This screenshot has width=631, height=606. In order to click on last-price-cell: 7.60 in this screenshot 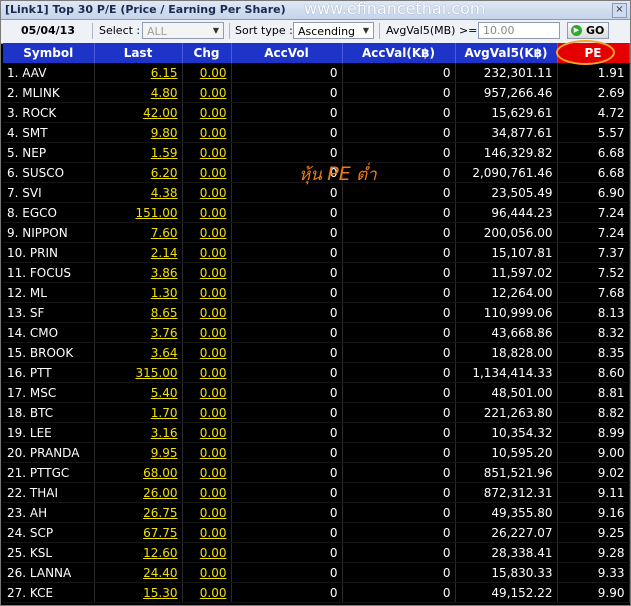, I will do `click(138, 232)`.